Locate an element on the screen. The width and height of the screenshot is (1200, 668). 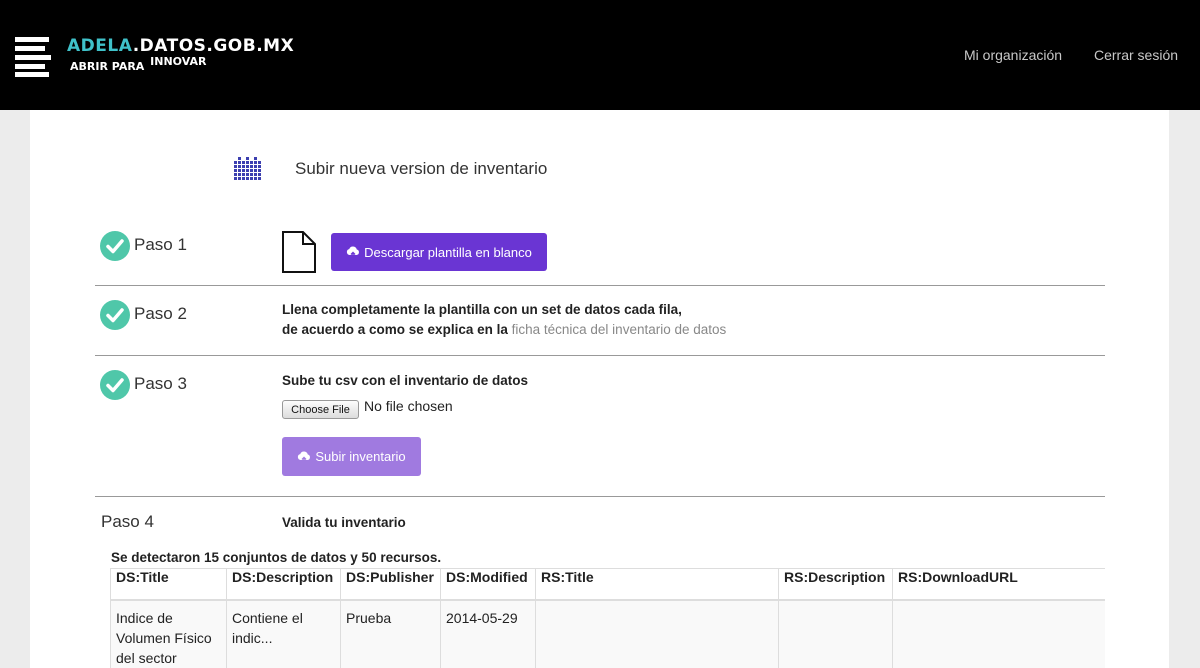
column-header: DS:Title is located at coordinates (168, 584).